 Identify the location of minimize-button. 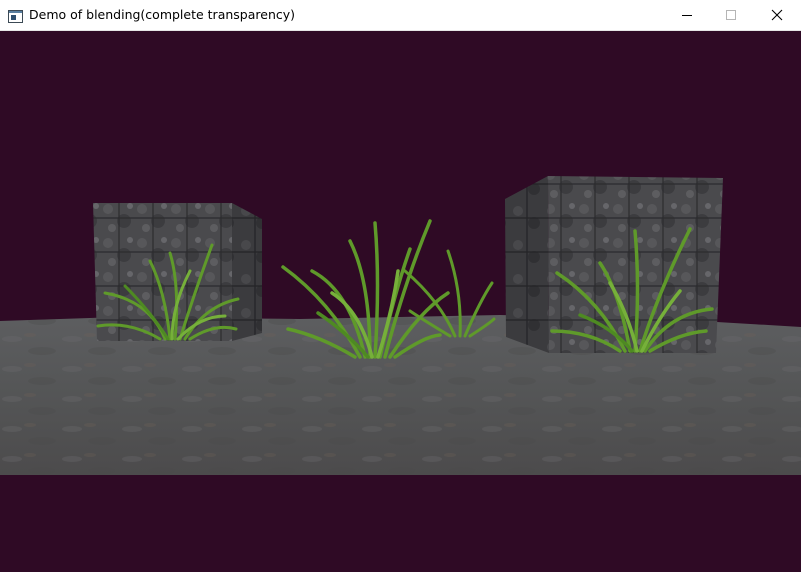
(687, 15).